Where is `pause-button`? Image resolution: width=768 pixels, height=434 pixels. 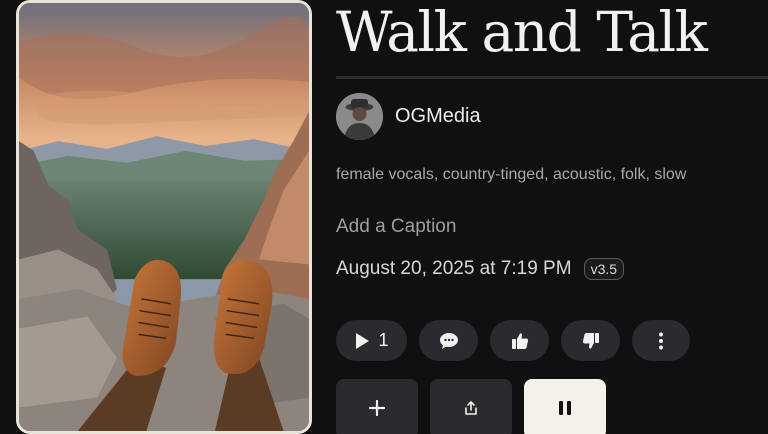 pause-button is located at coordinates (565, 406).